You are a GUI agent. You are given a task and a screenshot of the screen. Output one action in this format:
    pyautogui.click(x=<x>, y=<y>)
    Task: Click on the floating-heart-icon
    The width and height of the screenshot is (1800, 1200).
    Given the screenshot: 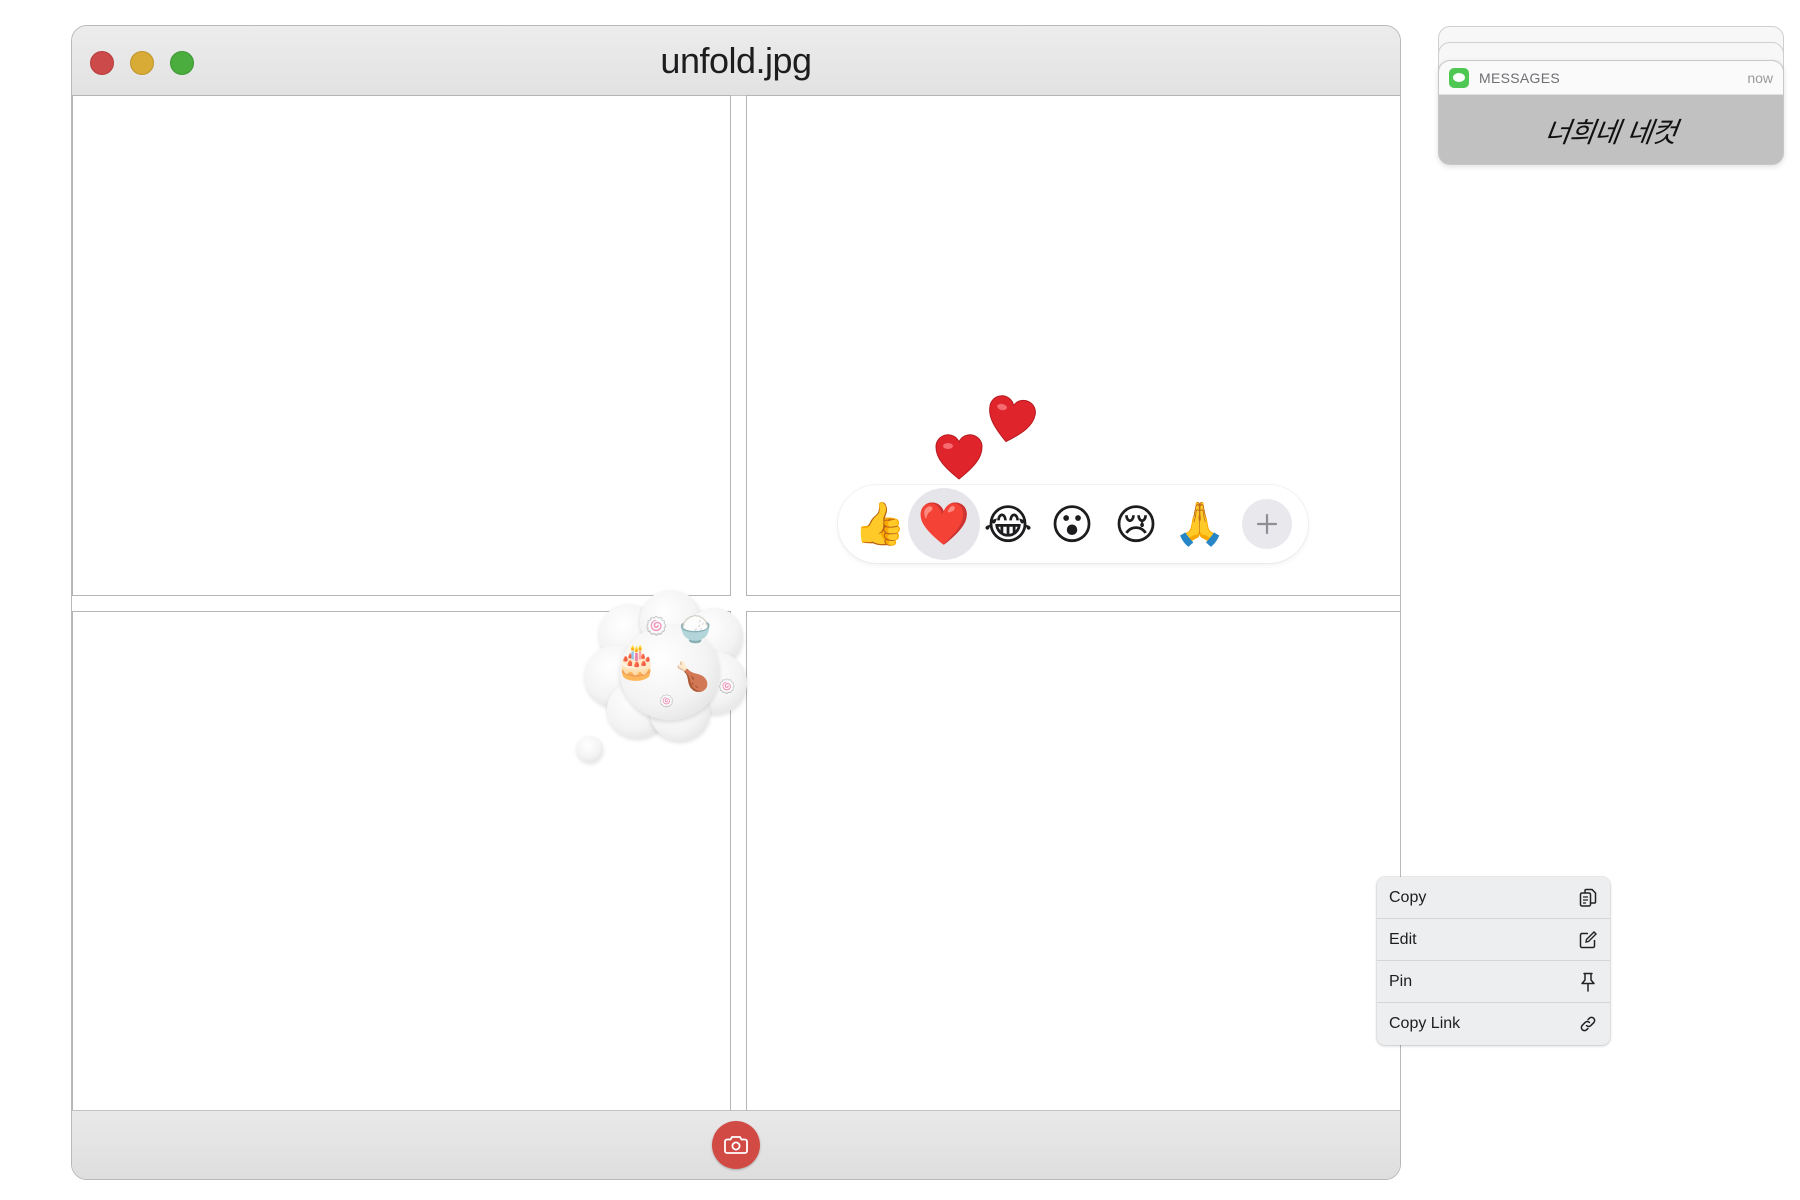 What is the action you would take?
    pyautogui.click(x=959, y=459)
    